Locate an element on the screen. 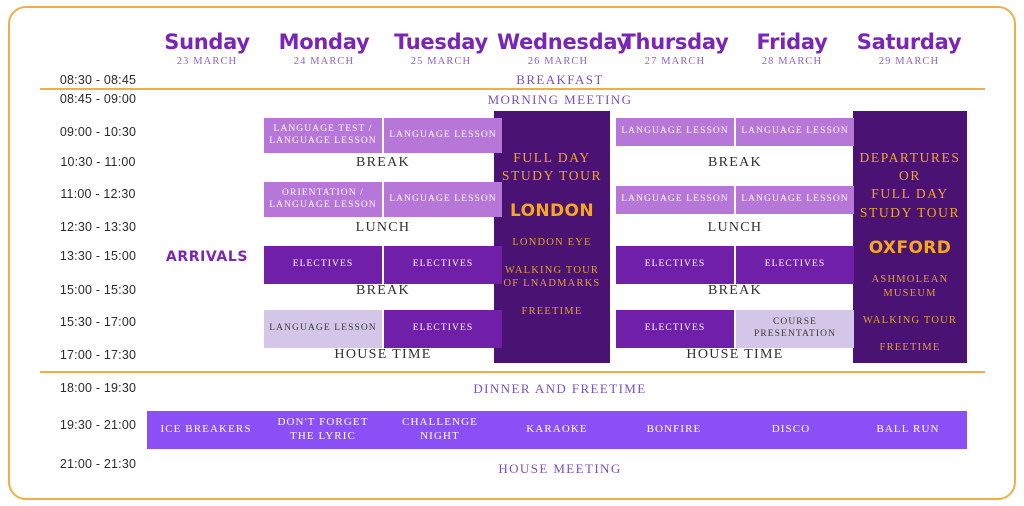 The height and width of the screenshot is (506, 1024). cell-tuesday-1530: ELECTIVES is located at coordinates (443, 329).